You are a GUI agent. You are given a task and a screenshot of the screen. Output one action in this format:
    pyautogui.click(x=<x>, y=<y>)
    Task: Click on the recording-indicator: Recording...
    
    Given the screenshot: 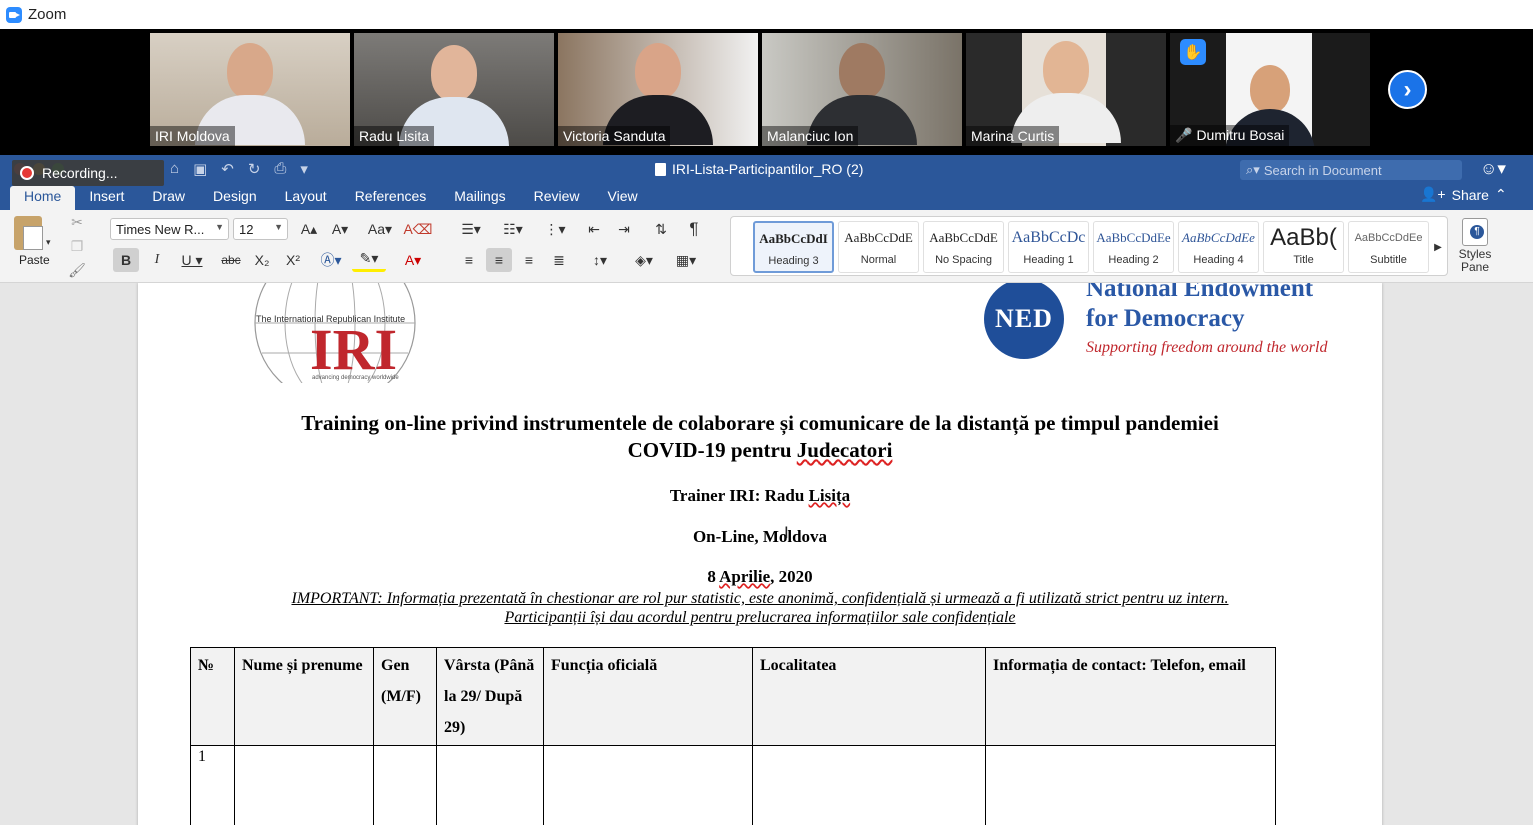 What is the action you would take?
    pyautogui.click(x=88, y=173)
    